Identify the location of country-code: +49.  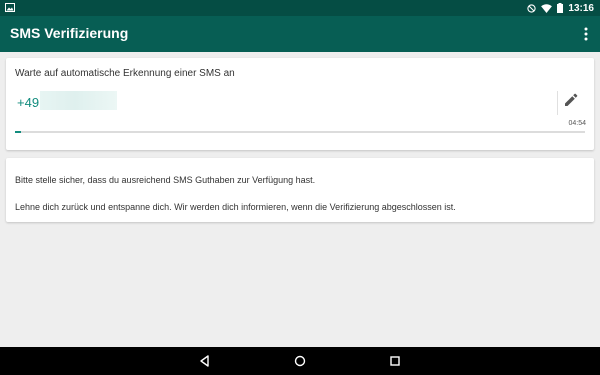
(28, 102).